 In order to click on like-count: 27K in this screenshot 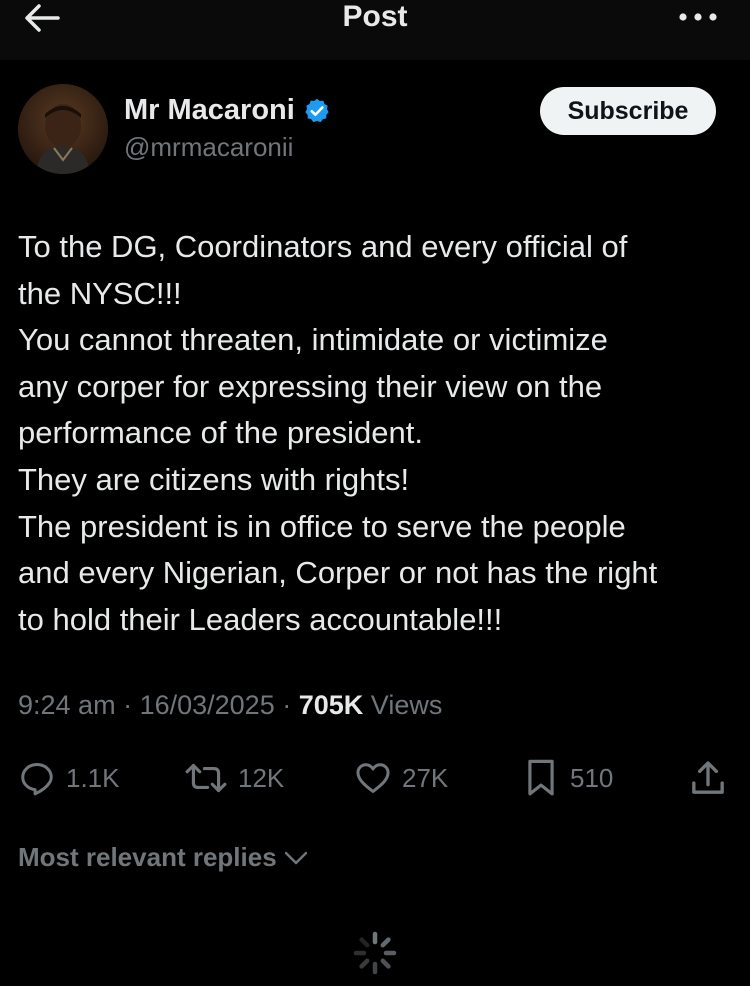, I will do `click(425, 777)`.